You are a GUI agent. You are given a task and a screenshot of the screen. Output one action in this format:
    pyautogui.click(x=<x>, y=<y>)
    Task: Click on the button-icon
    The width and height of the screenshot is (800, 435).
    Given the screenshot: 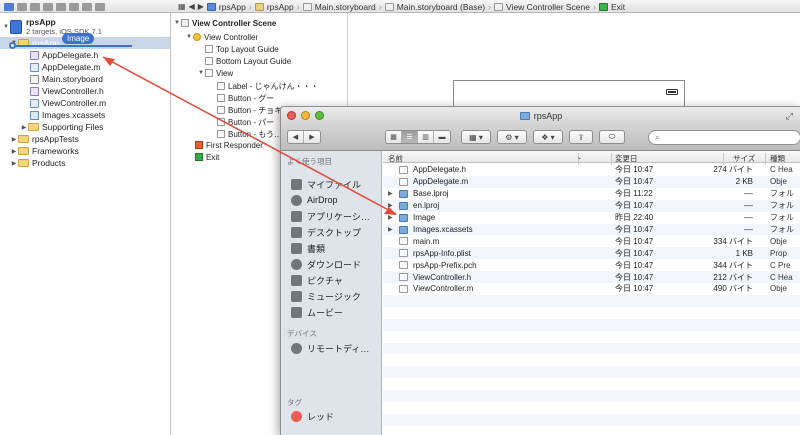 What is the action you would take?
    pyautogui.click(x=221, y=98)
    